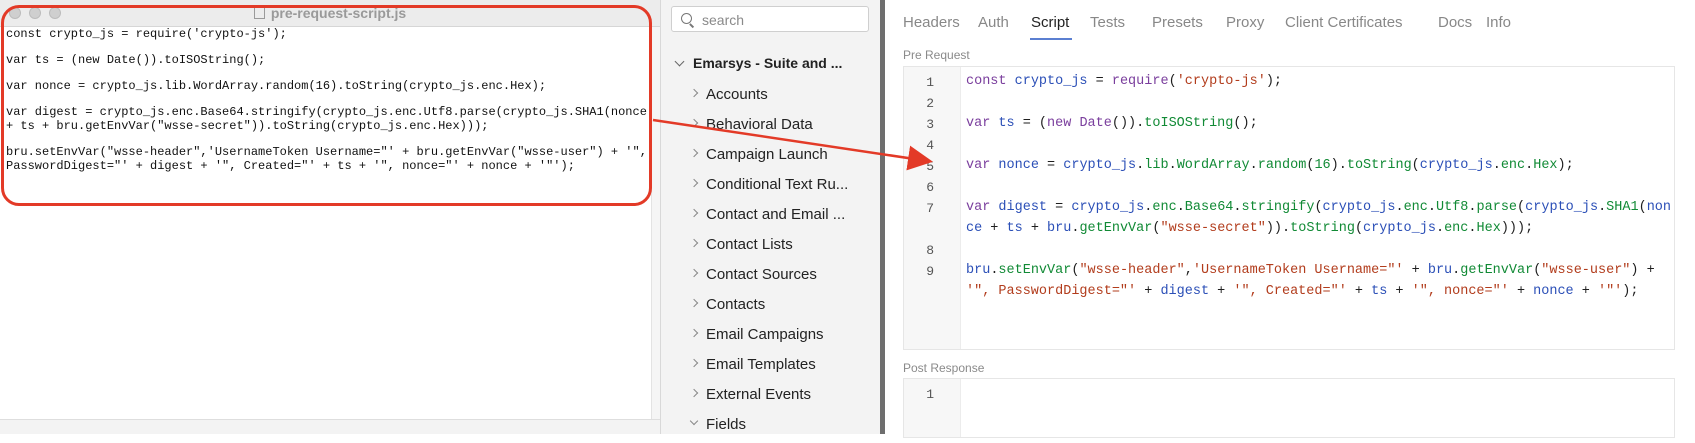 This screenshot has height=443, width=1695. I want to click on tab-headers: Headers, so click(931, 22).